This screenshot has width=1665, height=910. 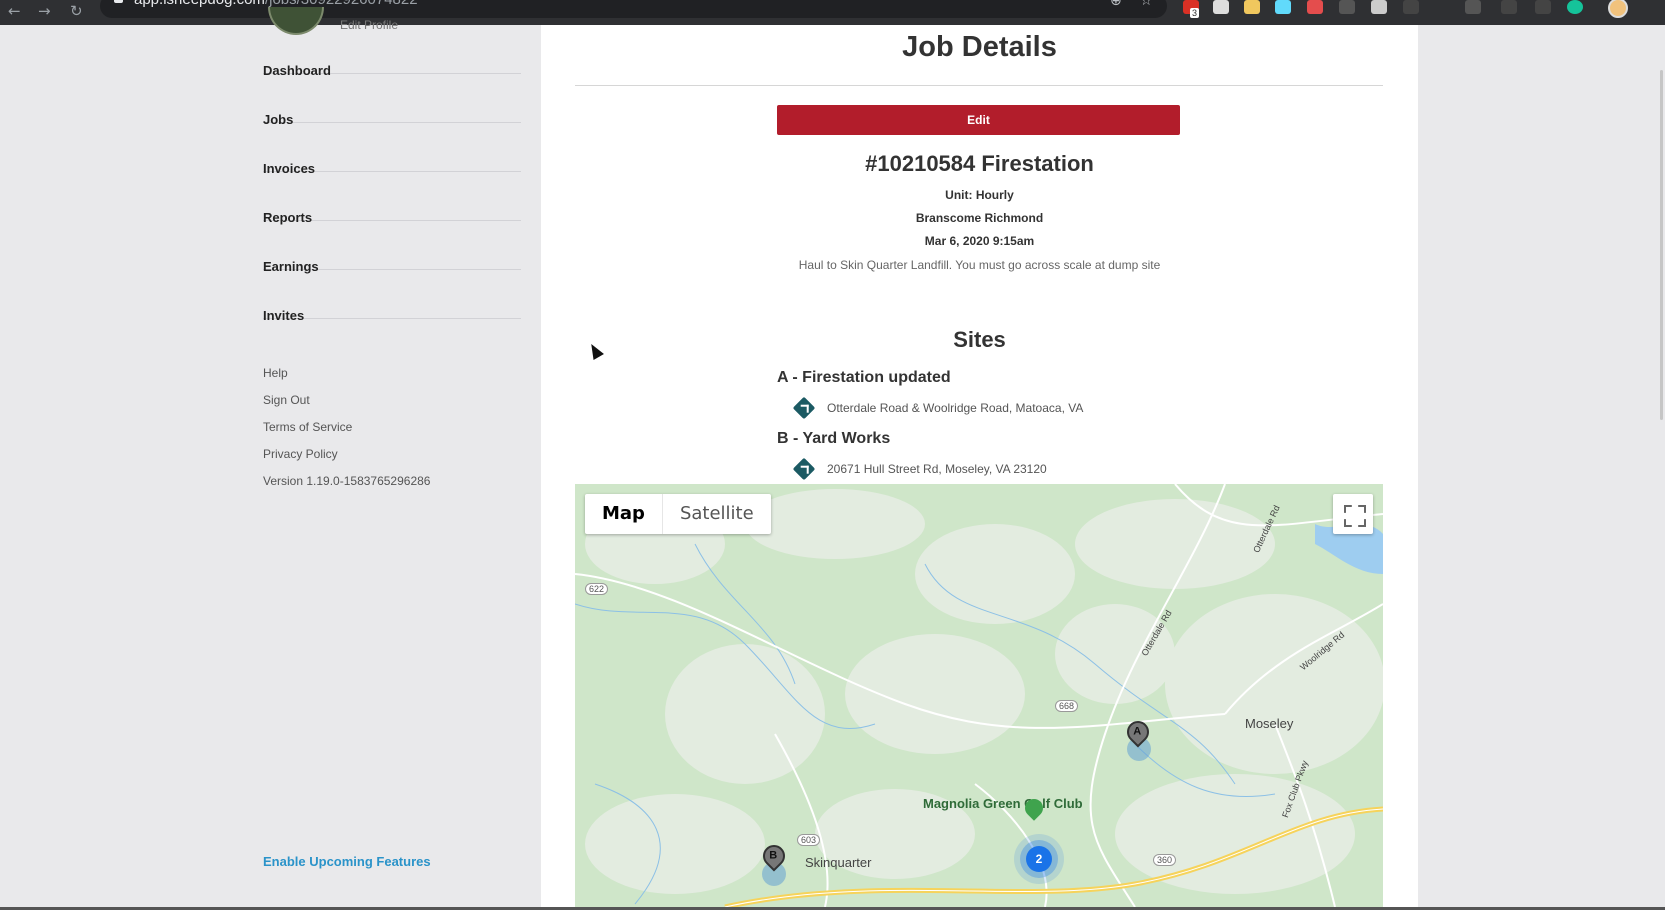 I want to click on page-extension-icon, so click(x=1379, y=7).